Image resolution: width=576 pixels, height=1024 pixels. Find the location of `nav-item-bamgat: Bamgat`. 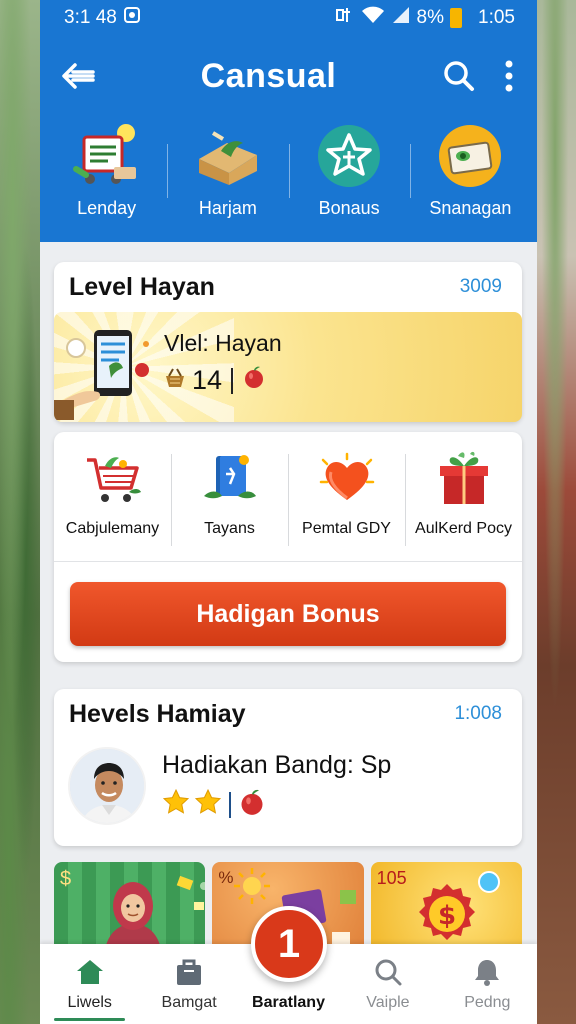

nav-item-bamgat: Bamgat is located at coordinates (188, 984).